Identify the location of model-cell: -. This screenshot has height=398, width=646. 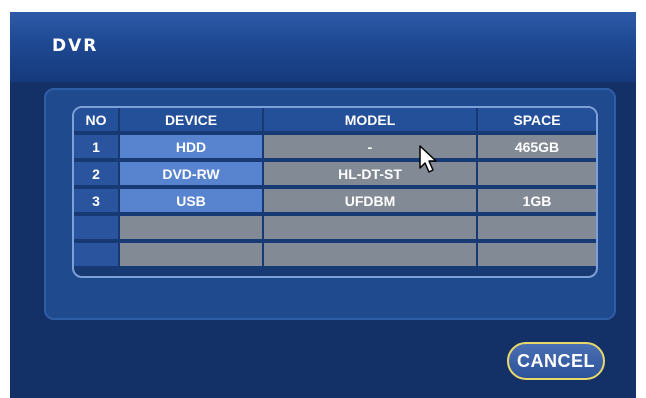
(371, 147).